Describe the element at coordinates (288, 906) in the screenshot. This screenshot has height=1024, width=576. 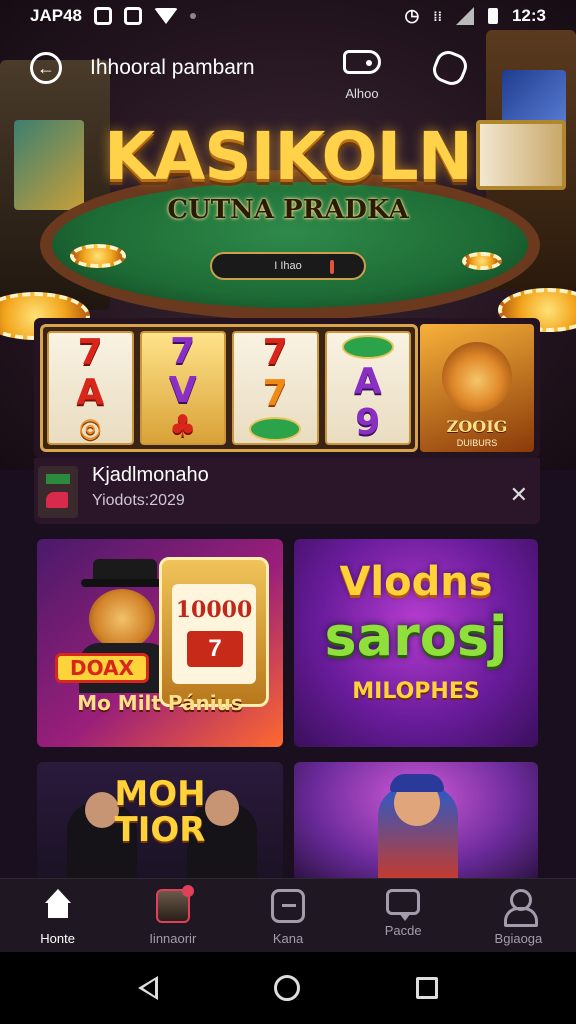
I see `game-icon` at that location.